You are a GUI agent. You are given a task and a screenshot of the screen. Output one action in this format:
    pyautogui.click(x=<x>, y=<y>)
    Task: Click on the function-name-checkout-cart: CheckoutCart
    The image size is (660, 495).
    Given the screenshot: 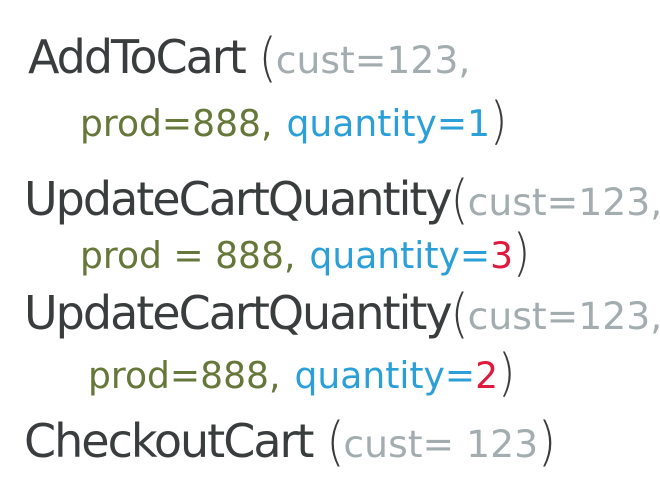 What is the action you would take?
    pyautogui.click(x=169, y=441)
    